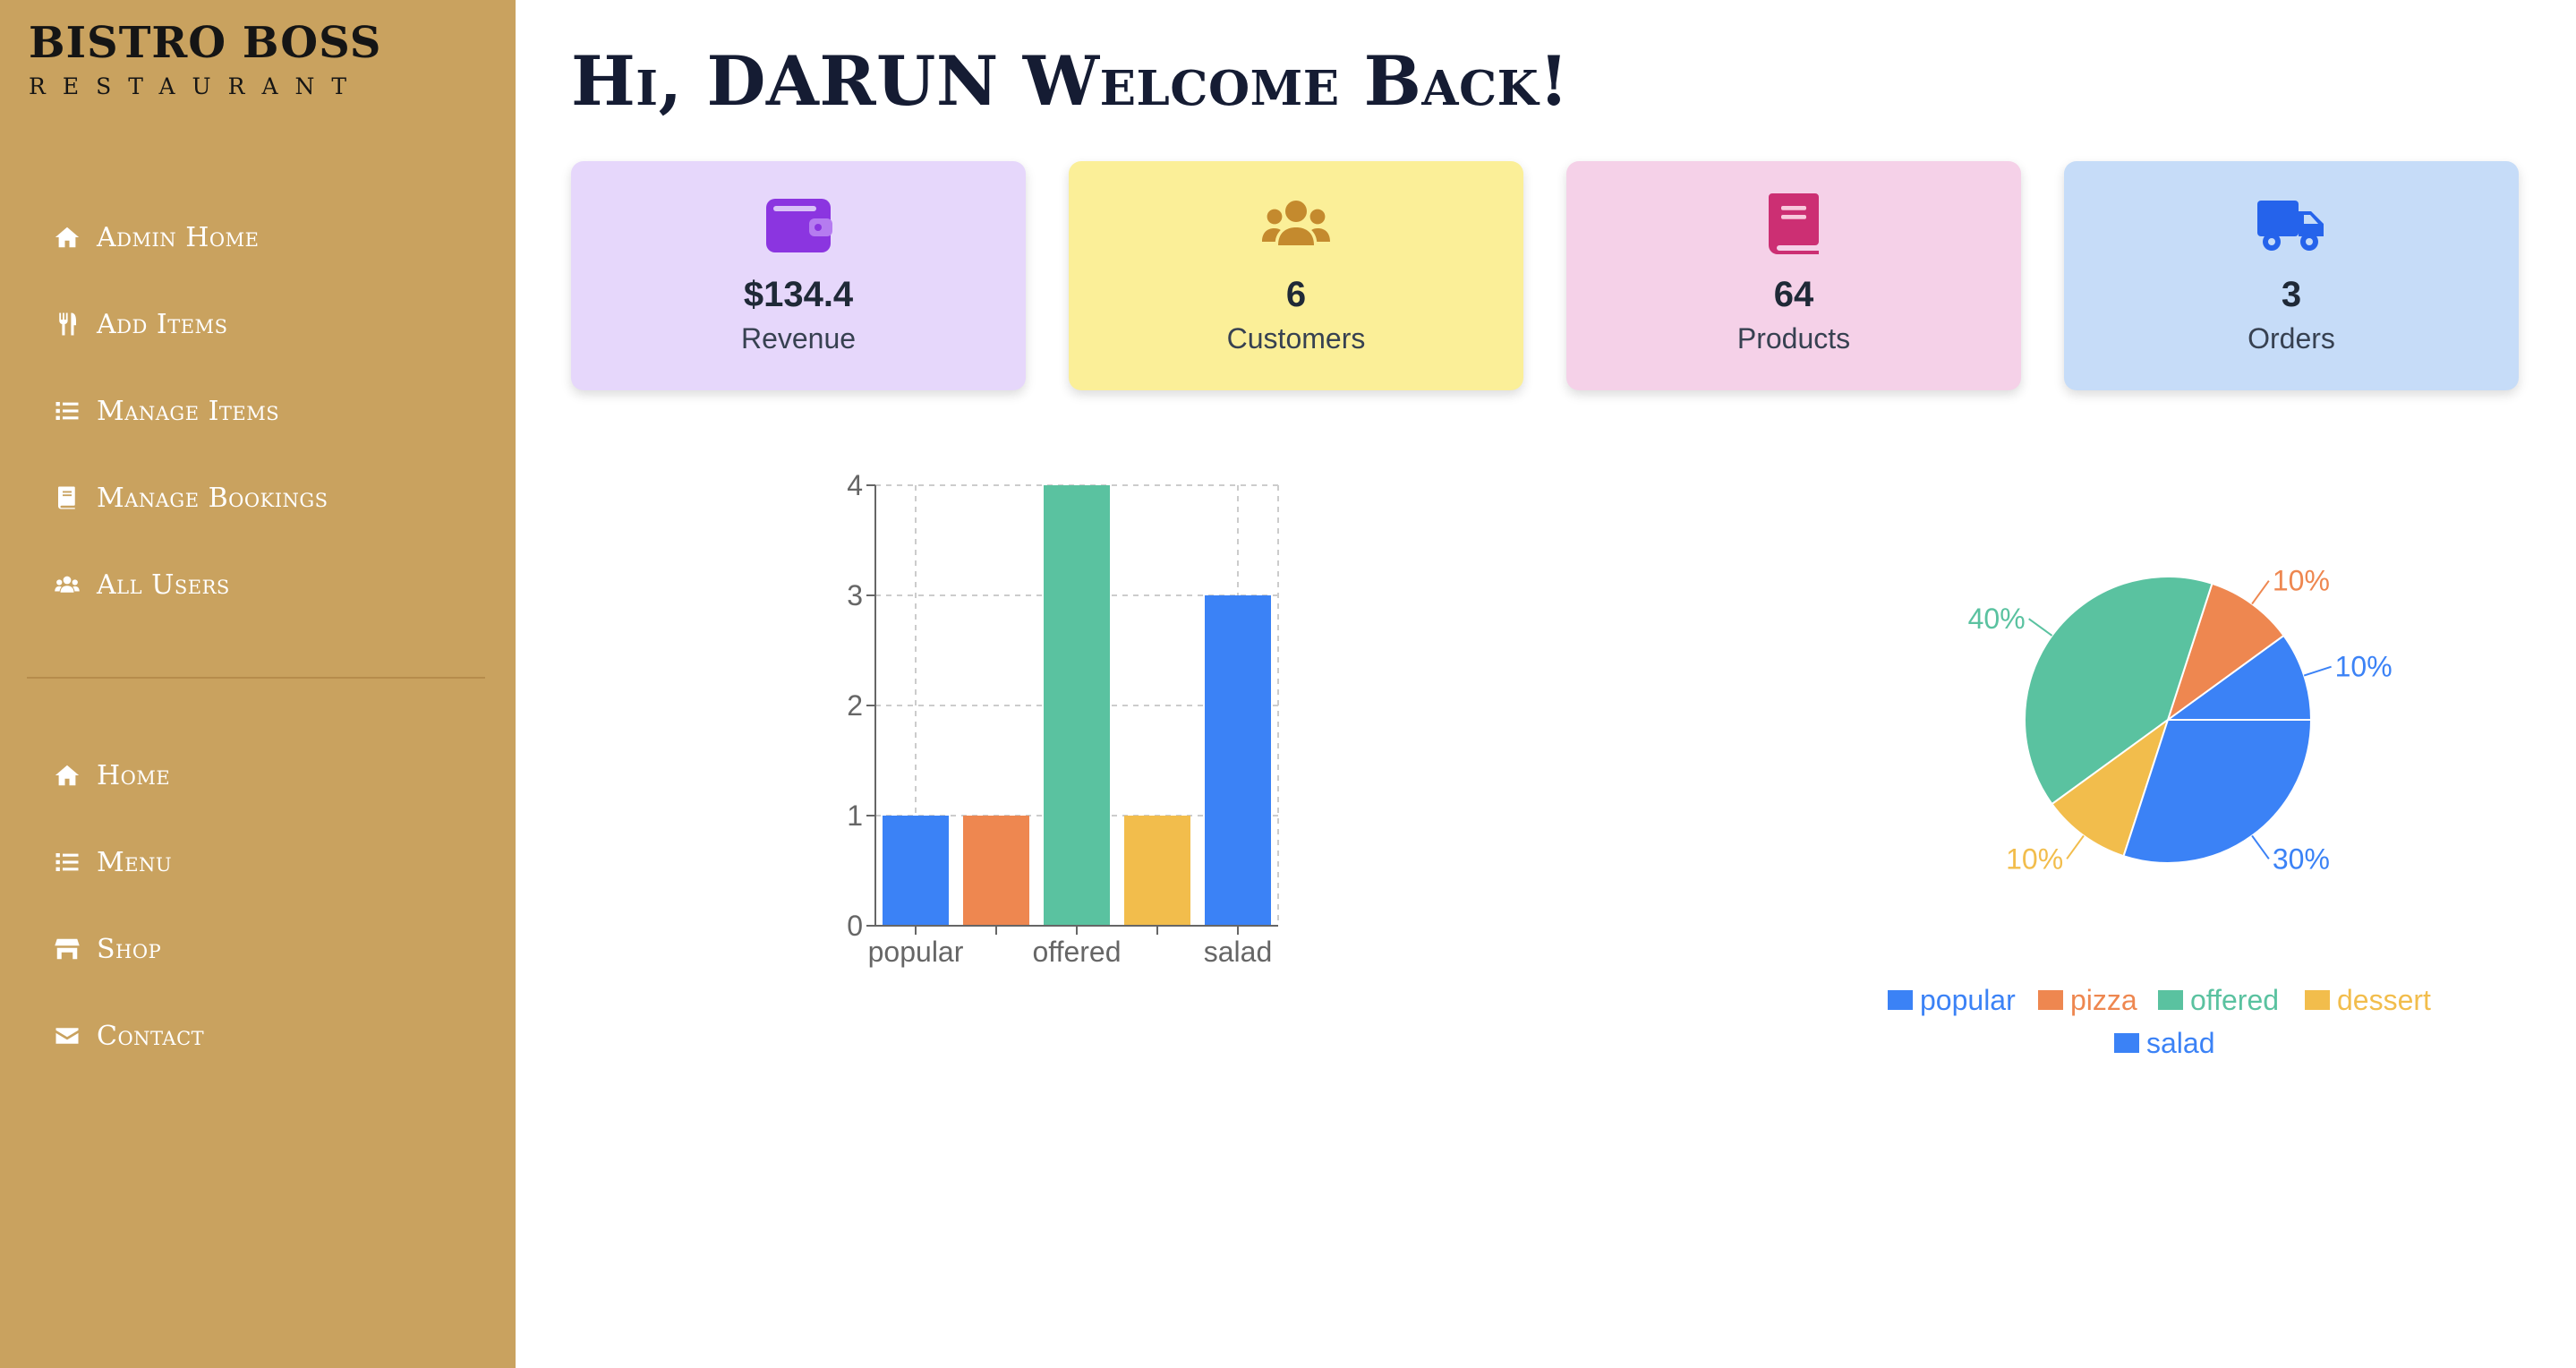  Describe the element at coordinates (1077, 705) in the screenshot. I see `bar-offered` at that location.